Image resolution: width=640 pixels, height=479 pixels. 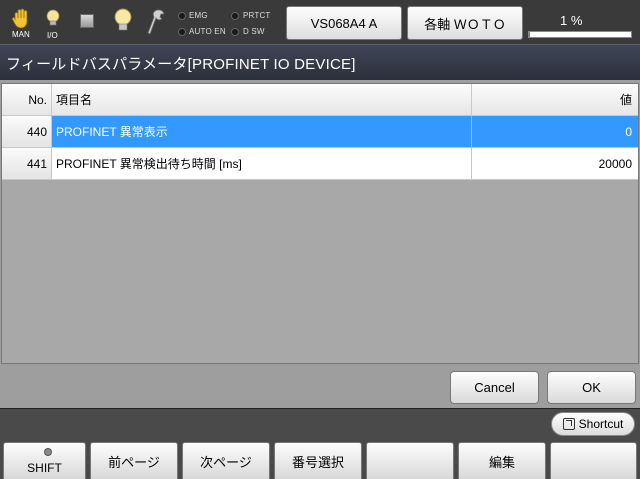 I want to click on progress-fill, so click(x=530, y=34).